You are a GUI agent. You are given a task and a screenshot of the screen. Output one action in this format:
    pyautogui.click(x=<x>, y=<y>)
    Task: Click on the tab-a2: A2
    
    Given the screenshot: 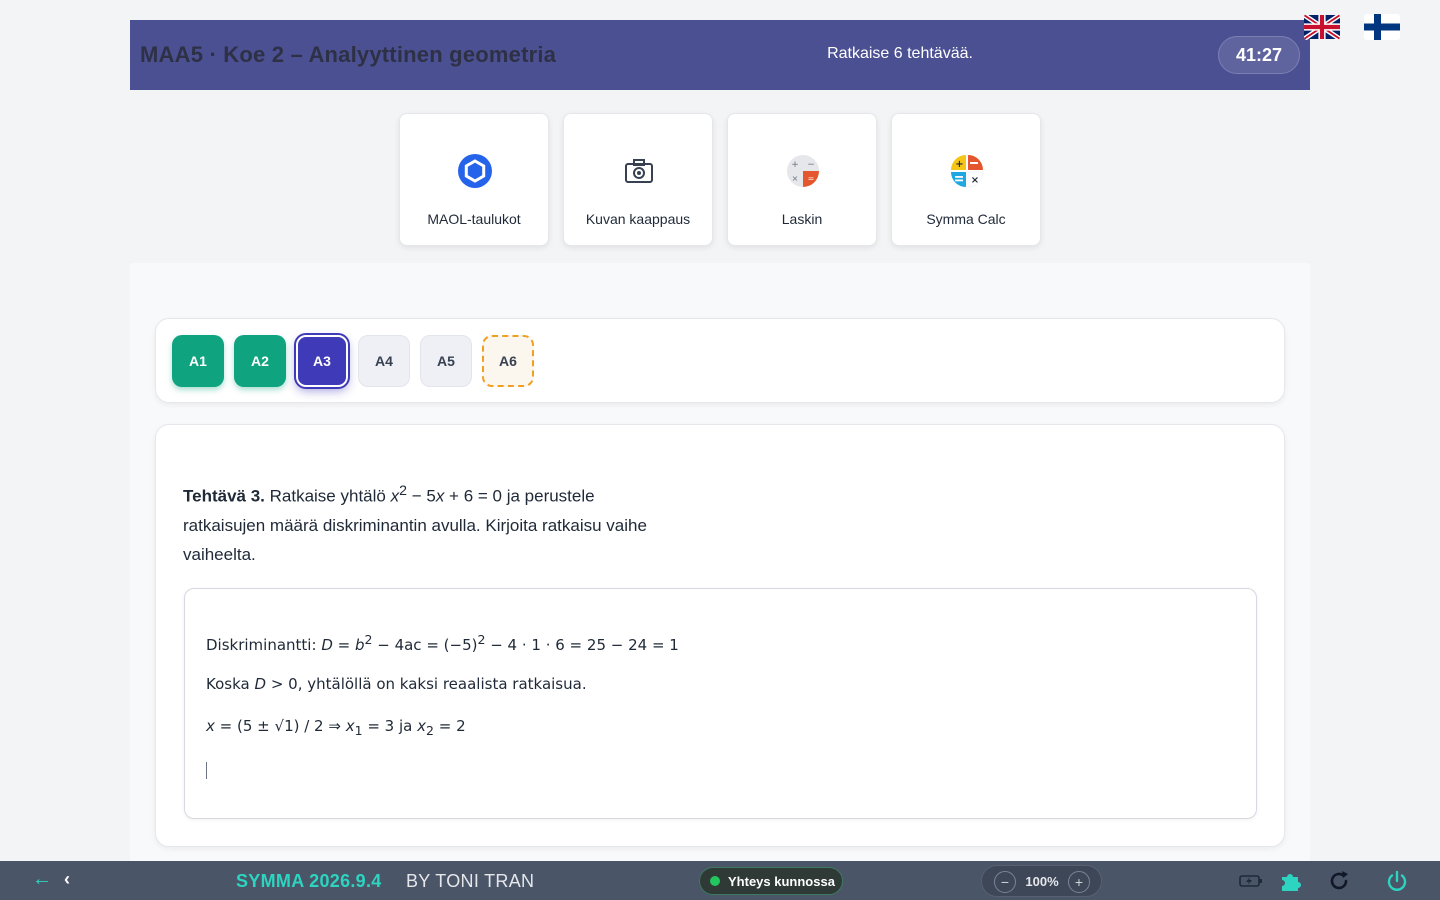 What is the action you would take?
    pyautogui.click(x=260, y=361)
    